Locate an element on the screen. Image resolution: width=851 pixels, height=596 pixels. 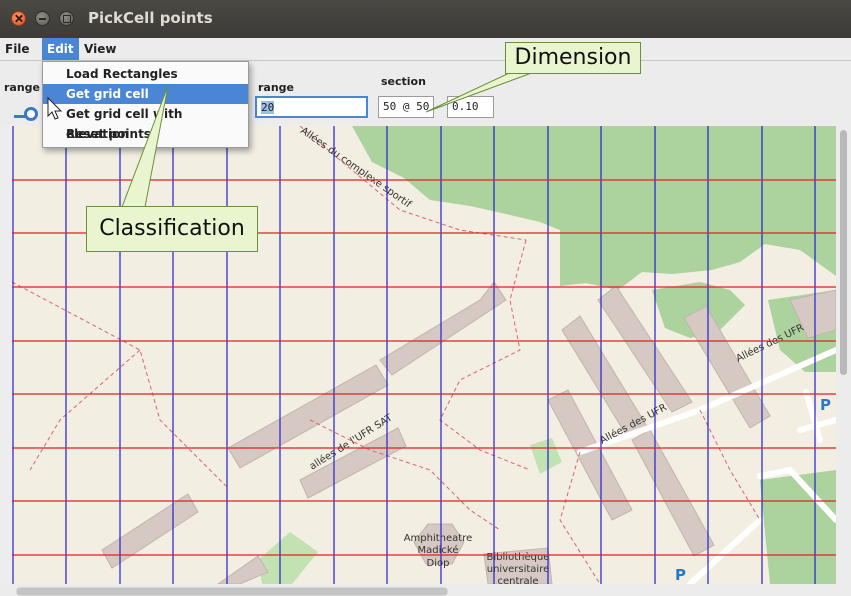
dimension-pointer is located at coordinates (485, 90).